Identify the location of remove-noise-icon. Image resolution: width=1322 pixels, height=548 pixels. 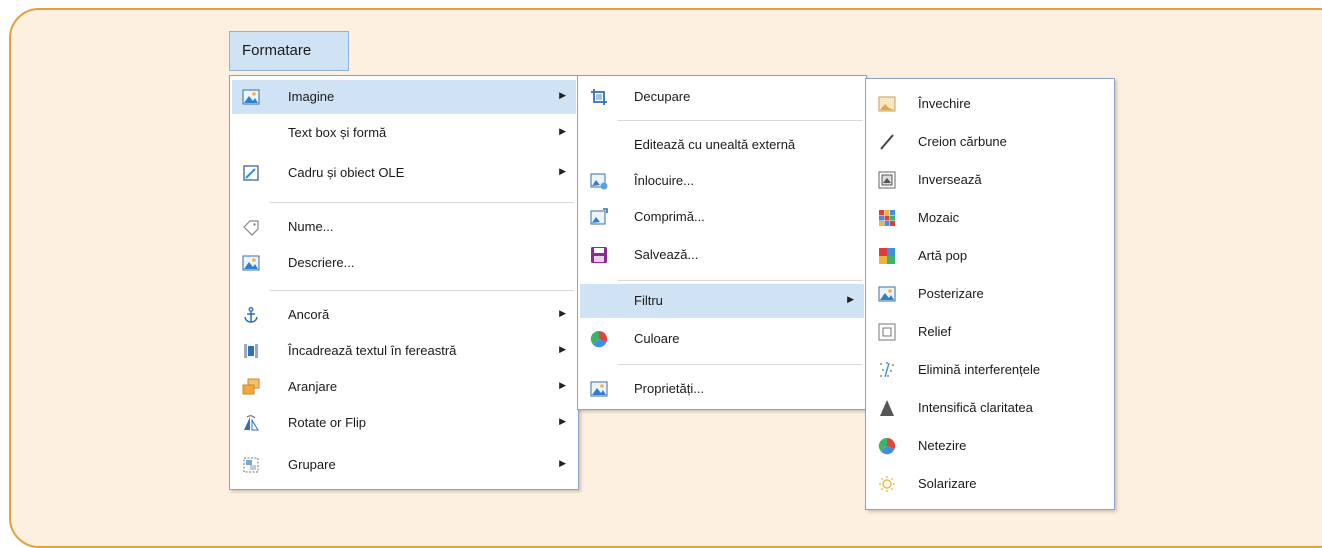
(887, 370).